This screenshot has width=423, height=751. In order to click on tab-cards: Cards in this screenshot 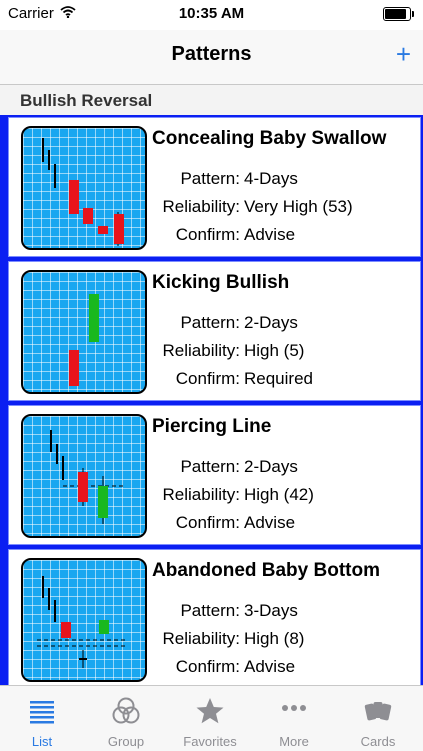, I will do `click(378, 718)`.